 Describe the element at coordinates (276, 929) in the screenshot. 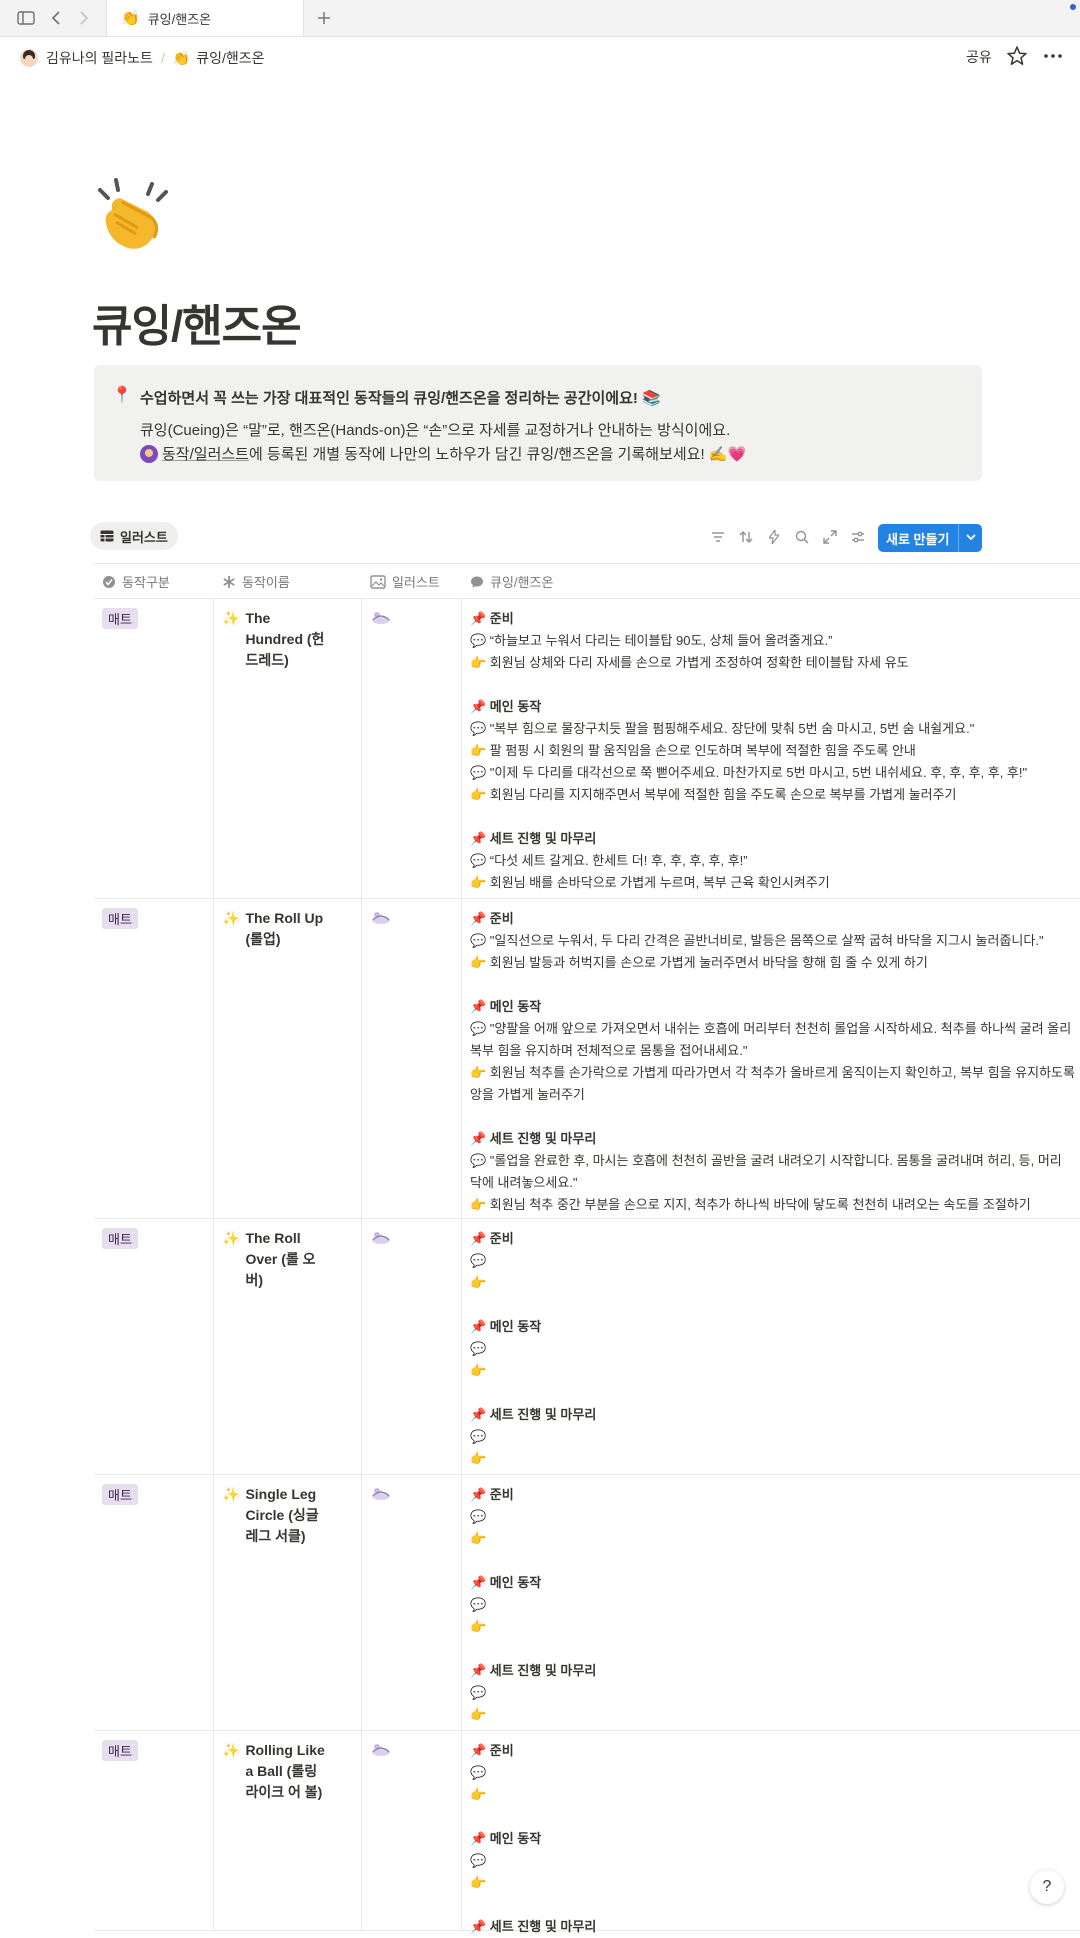

I see `movement-name-cell: ✨ The Roll Up (롤업)` at that location.